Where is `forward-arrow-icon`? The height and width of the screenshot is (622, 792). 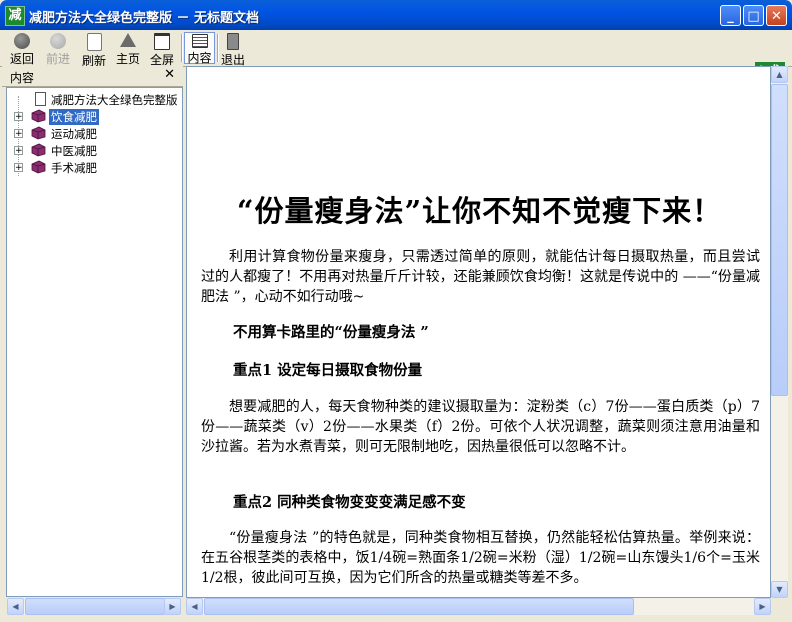
forward-arrow-icon is located at coordinates (58, 41).